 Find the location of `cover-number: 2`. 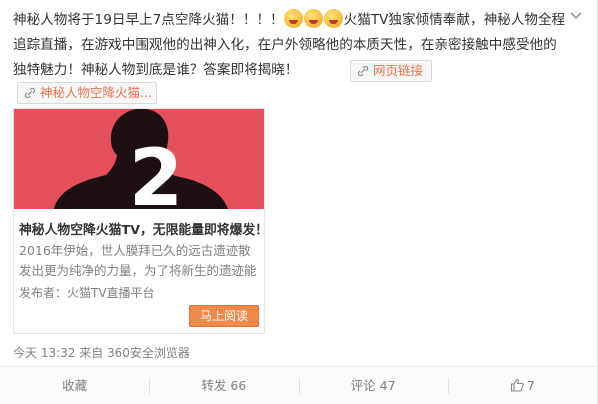

cover-number: 2 is located at coordinates (156, 171).